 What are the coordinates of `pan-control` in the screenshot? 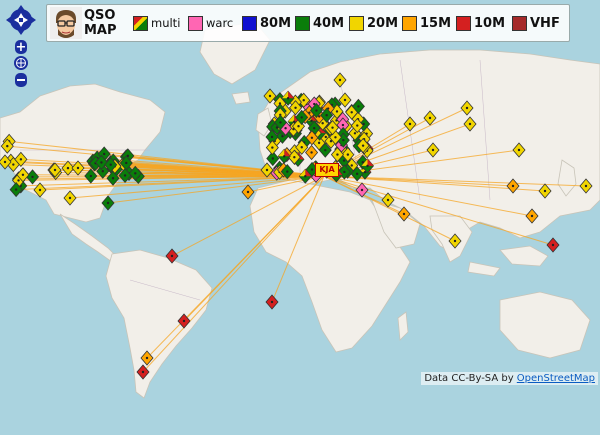 It's located at (21, 20).